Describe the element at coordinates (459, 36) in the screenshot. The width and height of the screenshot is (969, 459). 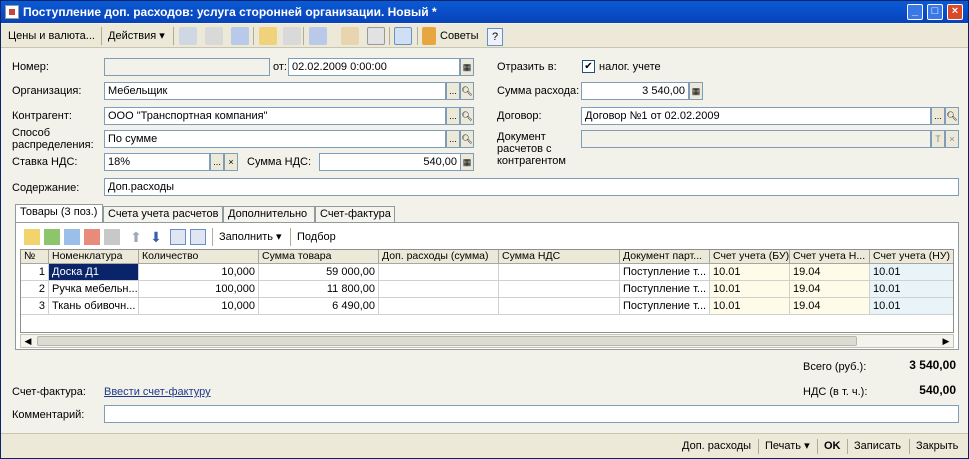
I see `tips-button: Советы` at that location.